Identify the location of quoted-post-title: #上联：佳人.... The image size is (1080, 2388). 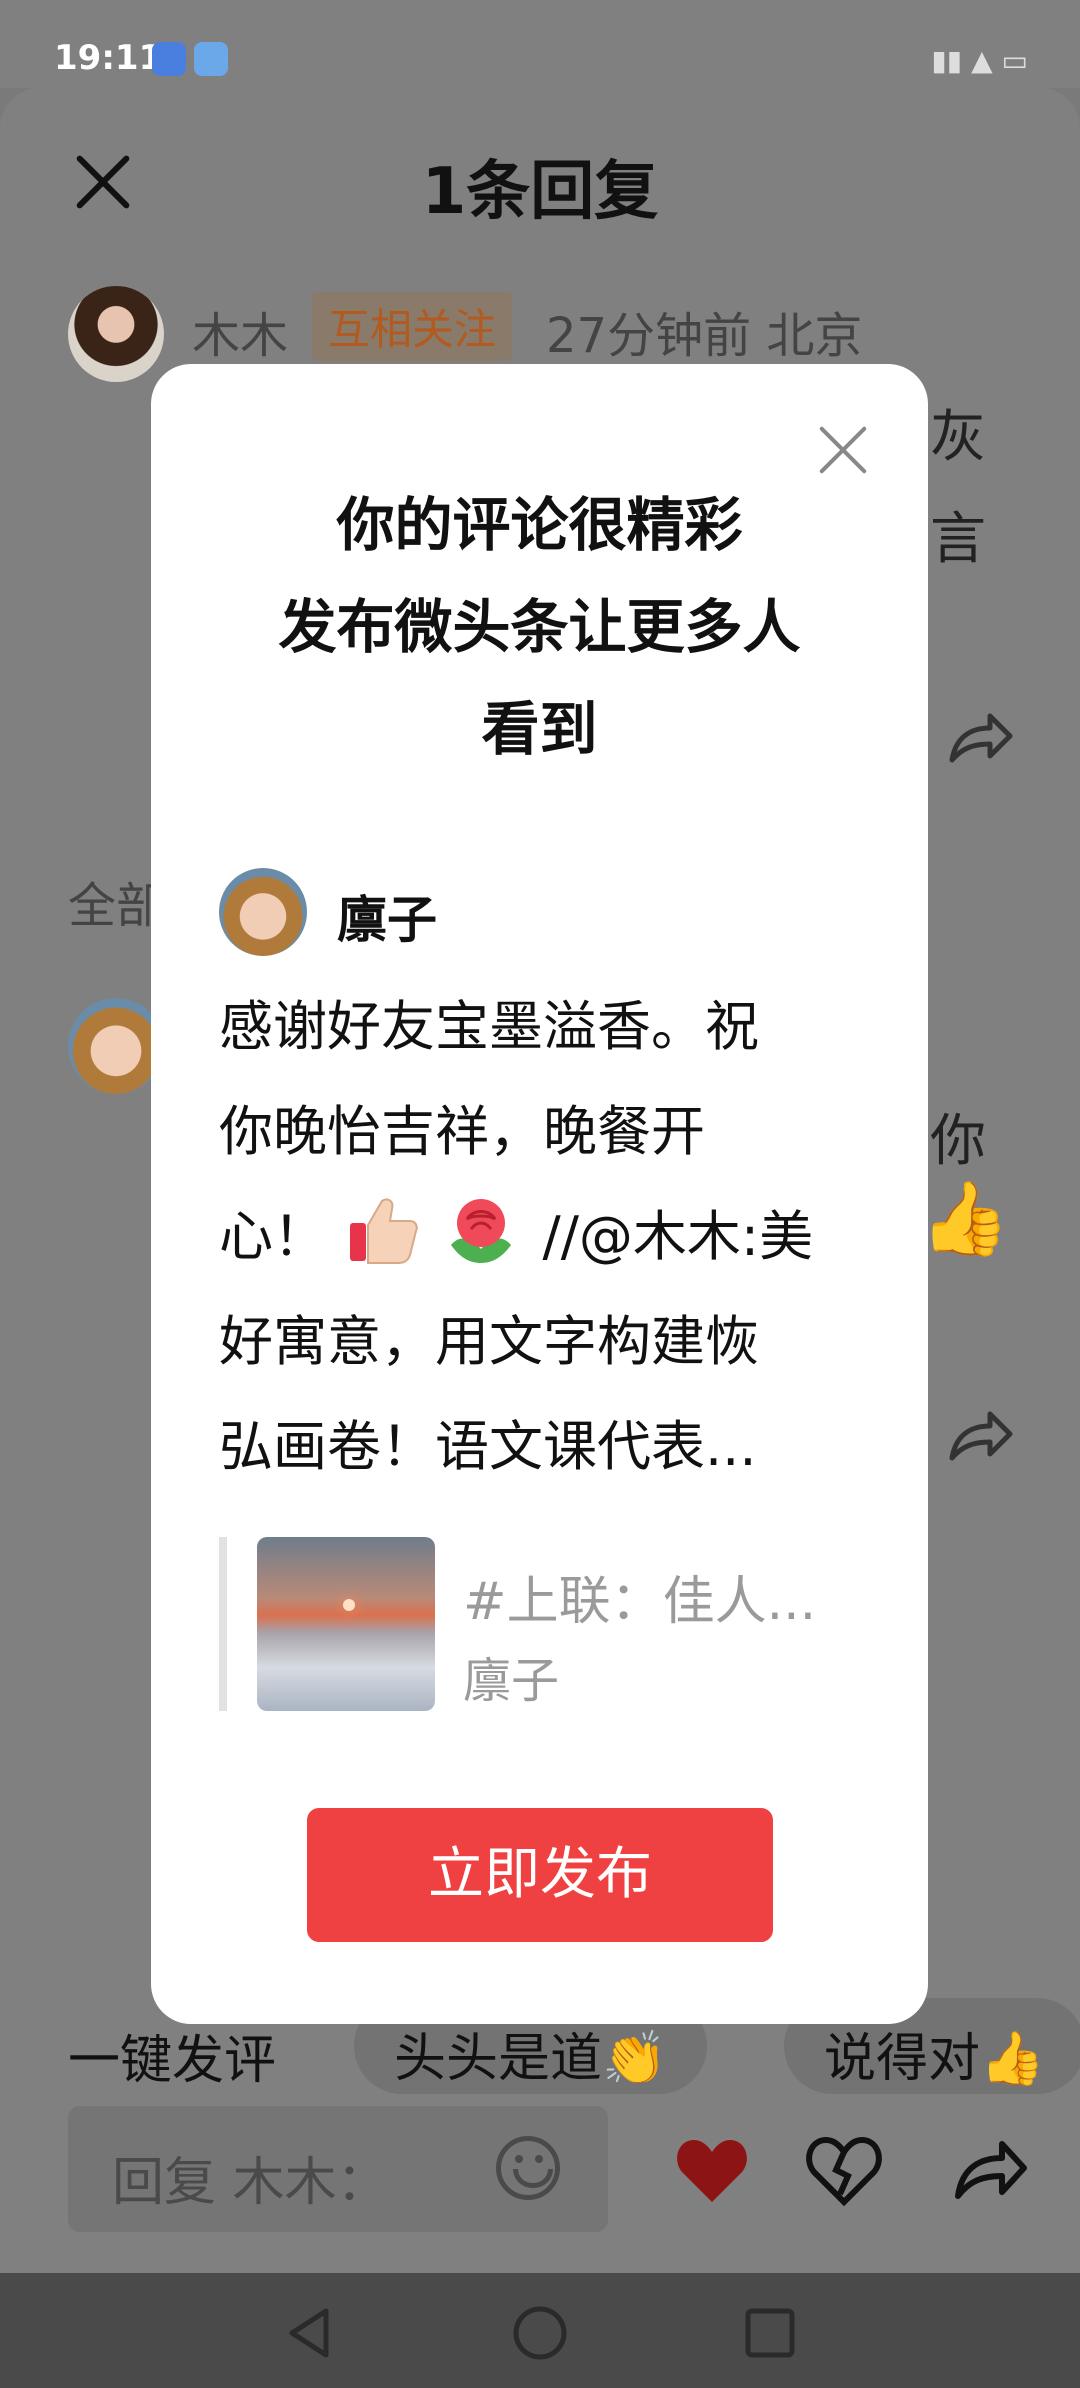
(640, 1602).